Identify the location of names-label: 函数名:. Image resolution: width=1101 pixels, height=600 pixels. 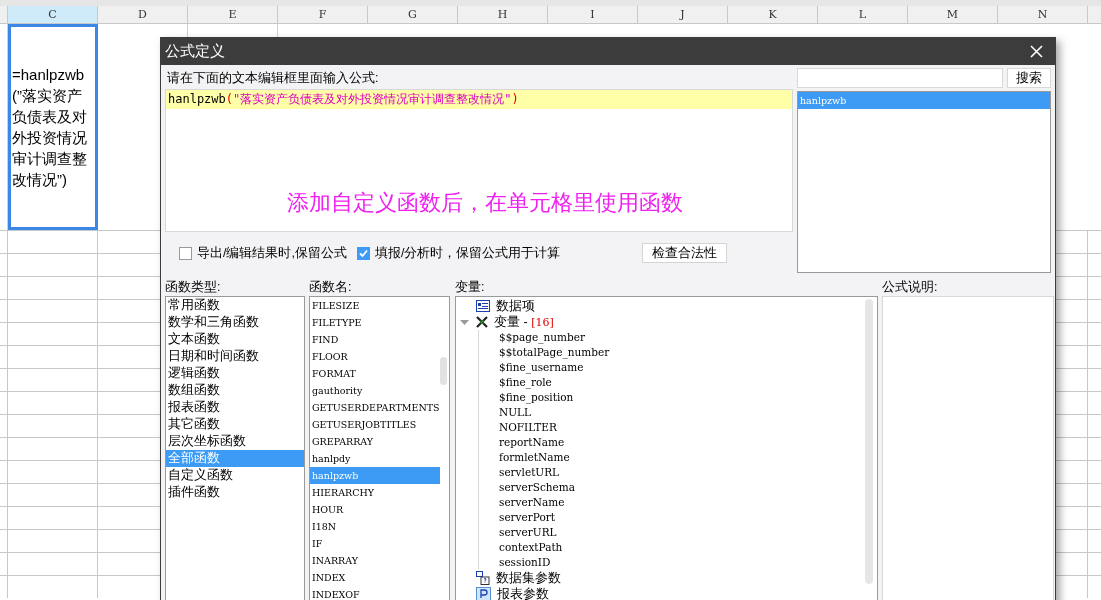
(331, 287).